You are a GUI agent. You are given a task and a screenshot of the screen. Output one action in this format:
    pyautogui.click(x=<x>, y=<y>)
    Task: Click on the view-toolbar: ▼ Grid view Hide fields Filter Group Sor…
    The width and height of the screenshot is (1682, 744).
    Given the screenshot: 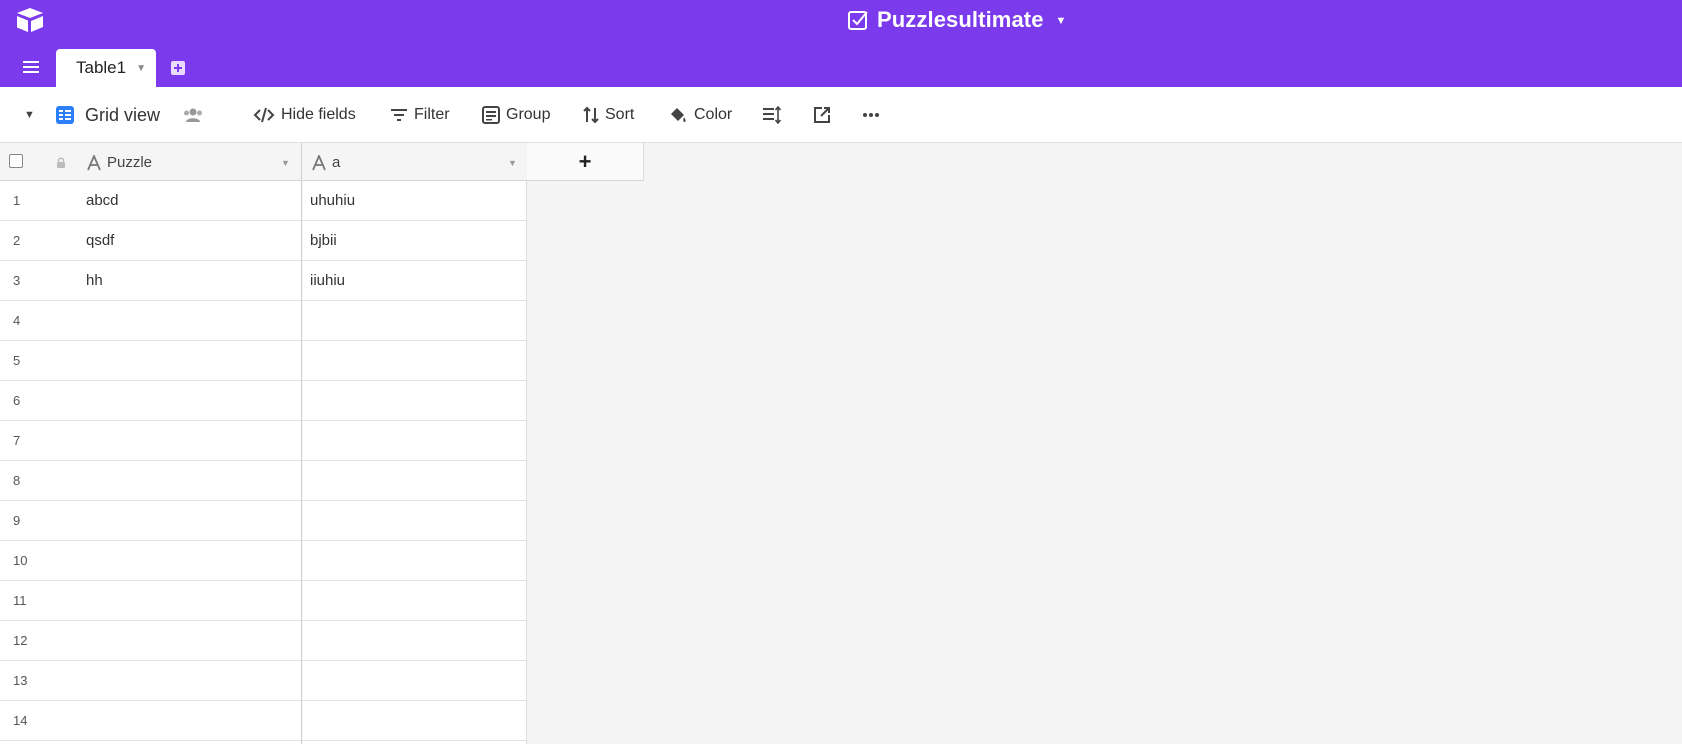 What is the action you would take?
    pyautogui.click(x=841, y=115)
    